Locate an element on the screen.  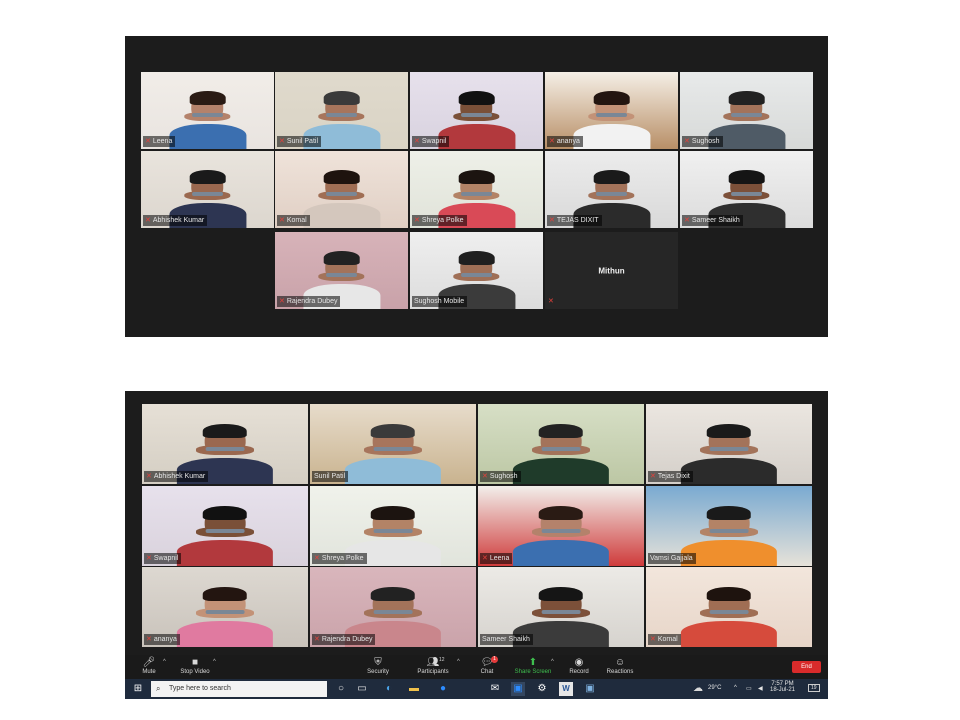
participant-name: Leena is located at coordinates (499, 558).